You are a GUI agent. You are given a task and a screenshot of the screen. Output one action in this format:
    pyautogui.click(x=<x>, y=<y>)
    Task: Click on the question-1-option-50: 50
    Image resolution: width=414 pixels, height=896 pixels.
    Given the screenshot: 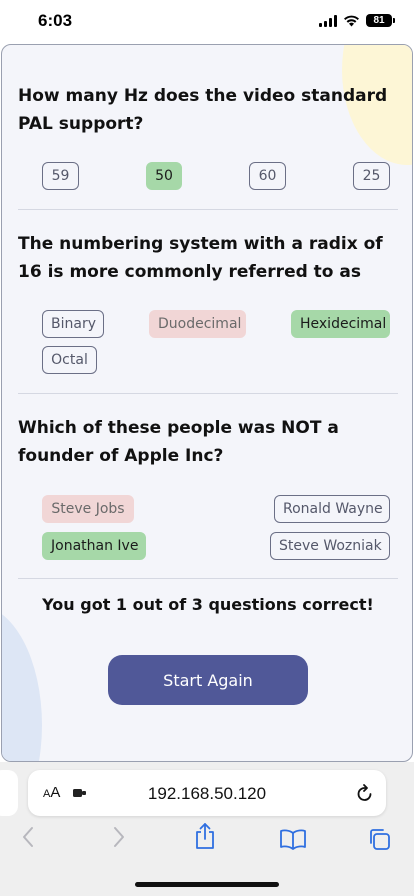 What is the action you would take?
    pyautogui.click(x=164, y=176)
    